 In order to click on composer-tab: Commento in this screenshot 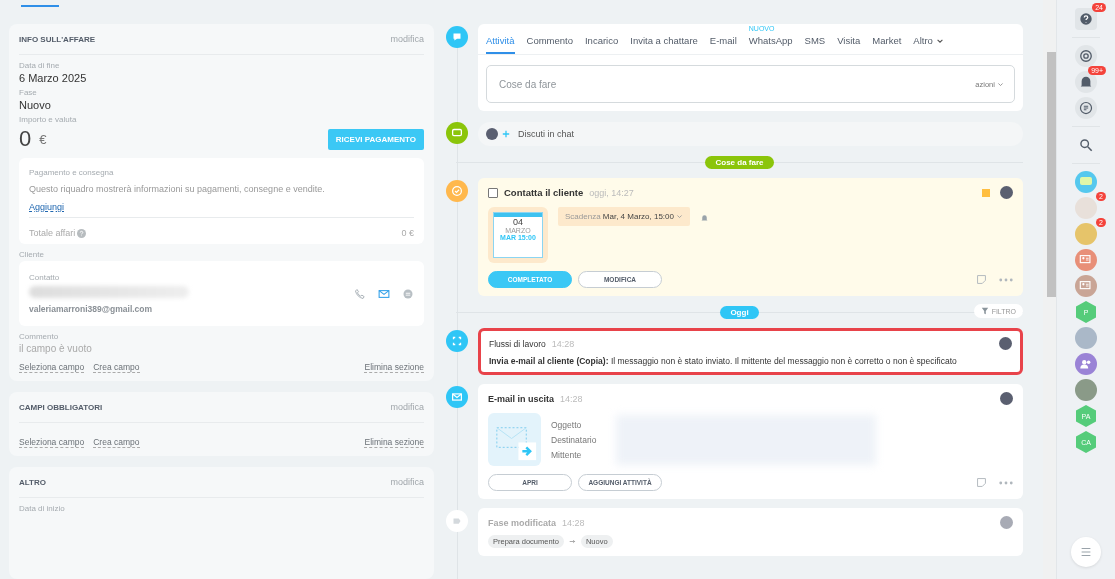, I will do `click(549, 44)`.